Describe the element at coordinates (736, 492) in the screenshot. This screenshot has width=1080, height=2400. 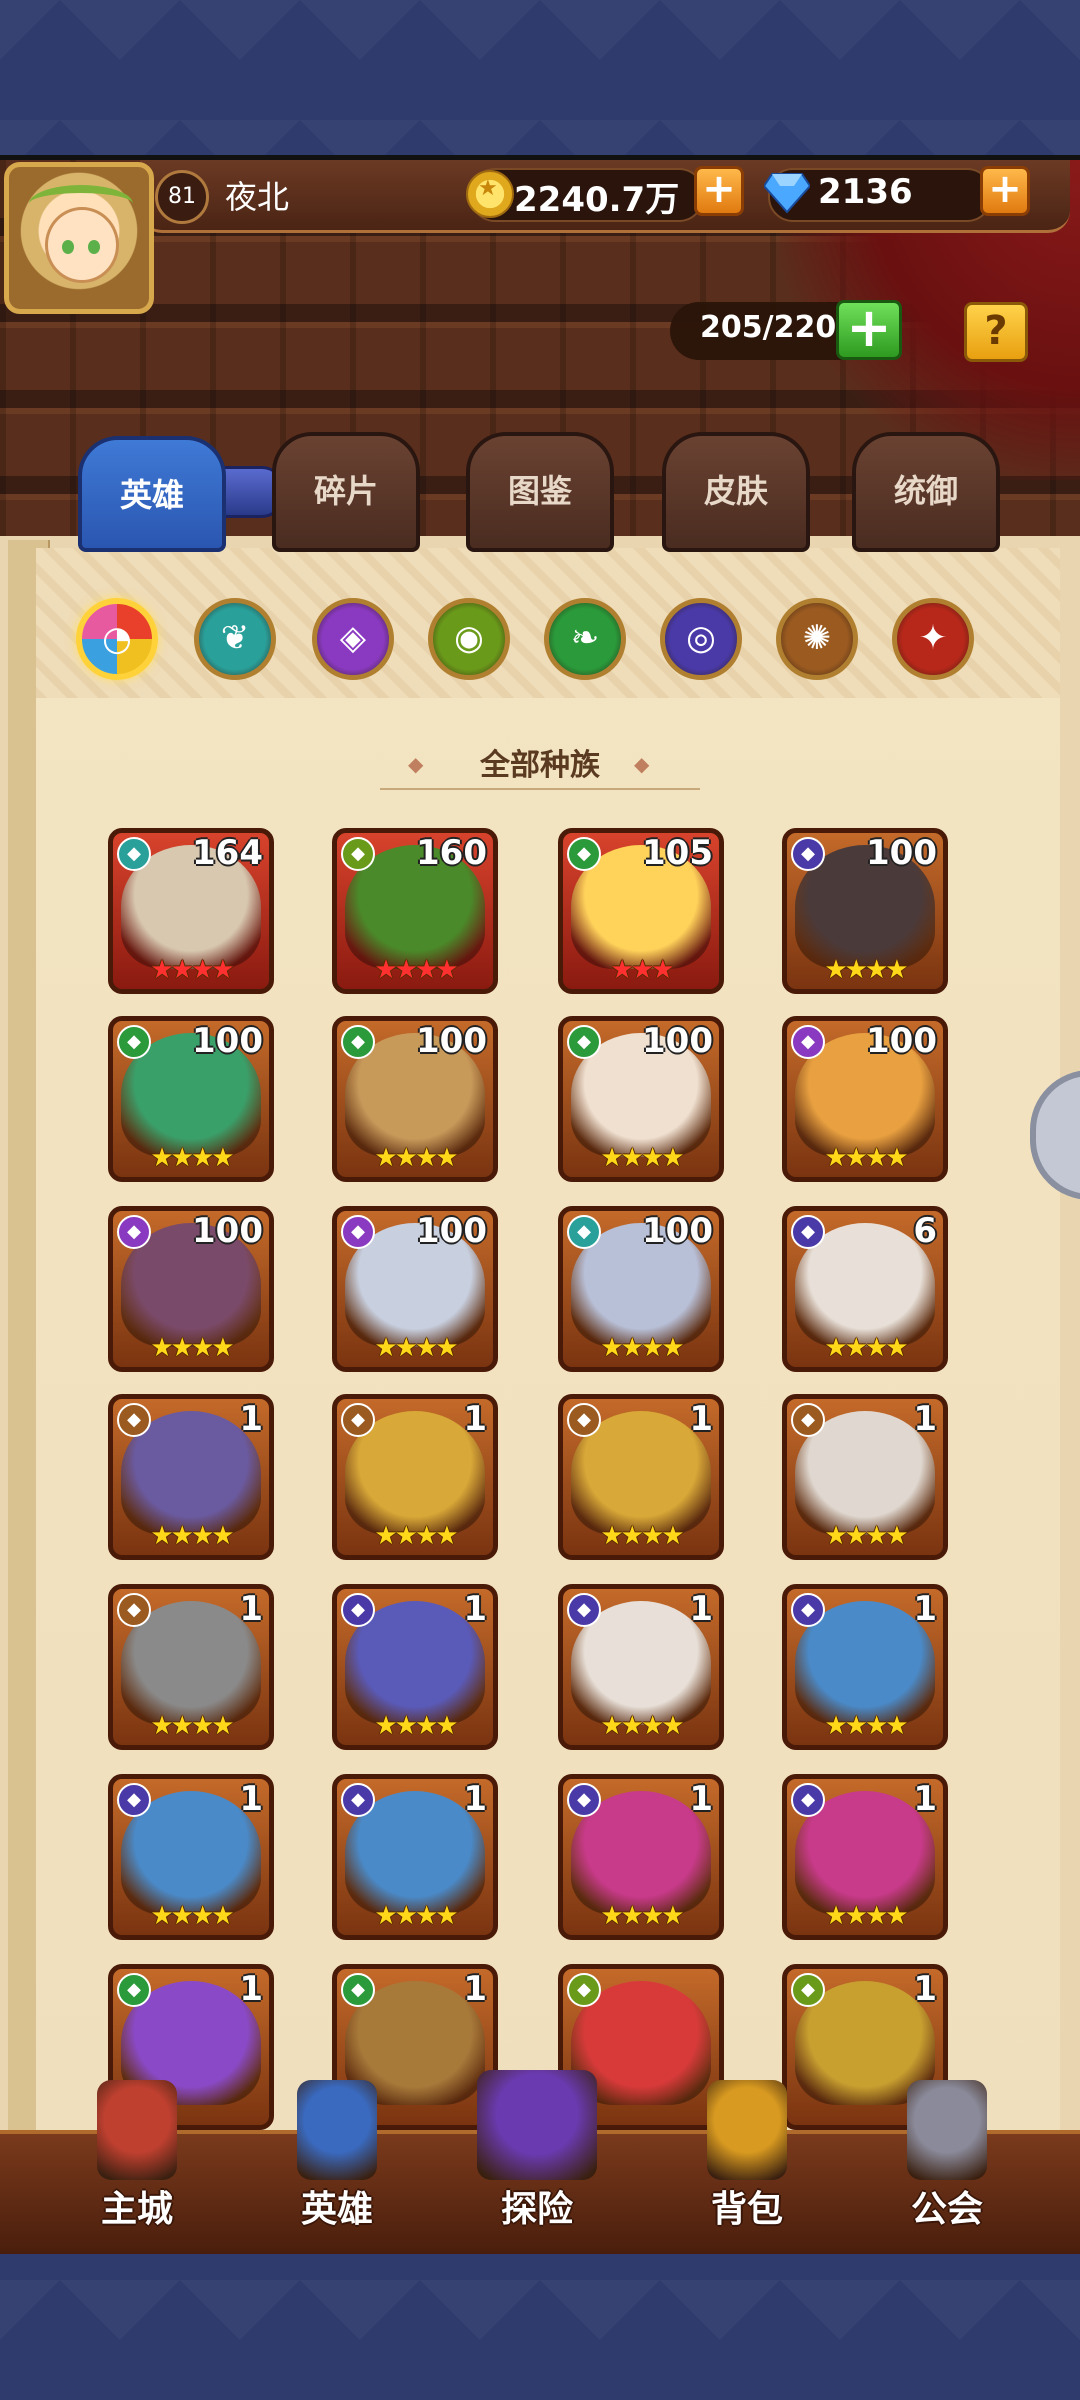
I see `tab-4: 皮肤` at that location.